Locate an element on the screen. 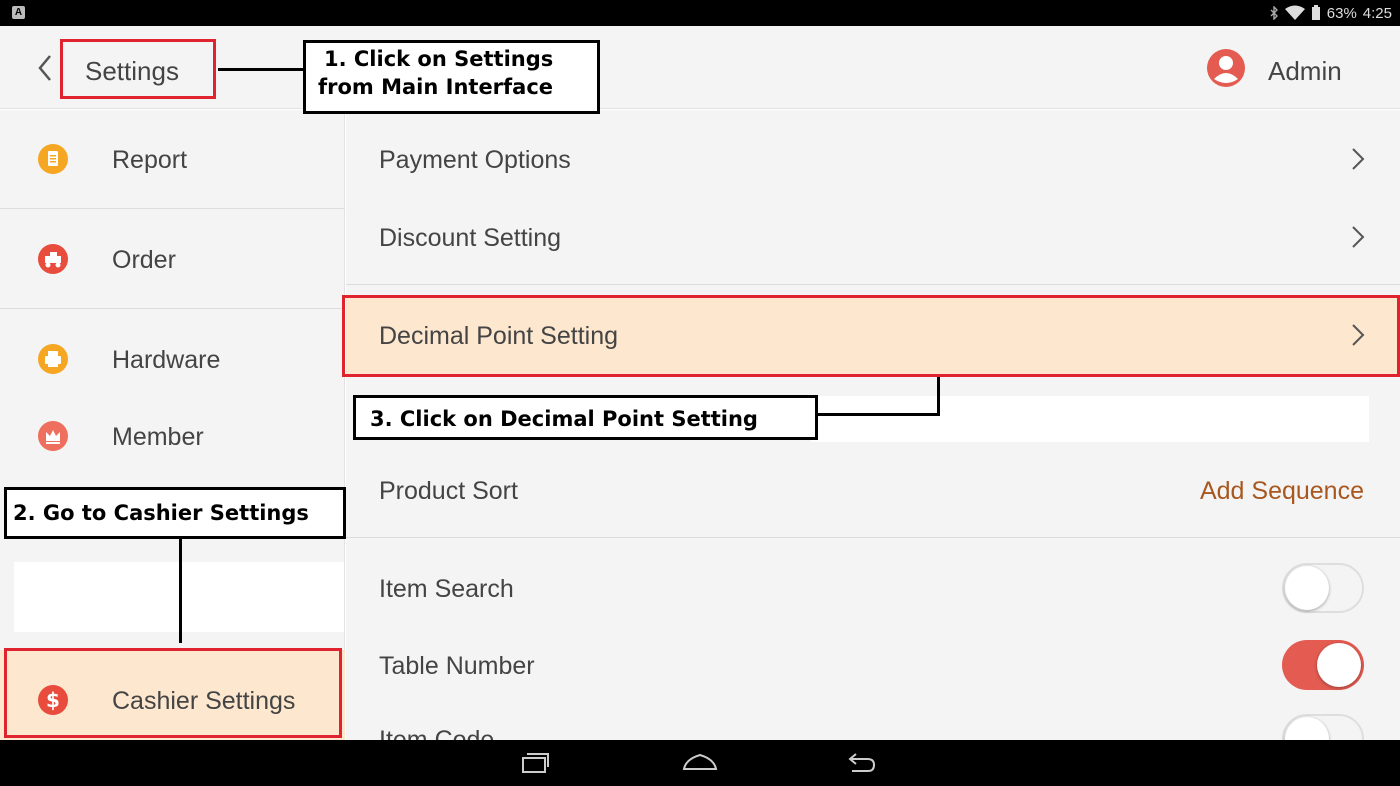  sidebar-item-label: Report is located at coordinates (150, 160).